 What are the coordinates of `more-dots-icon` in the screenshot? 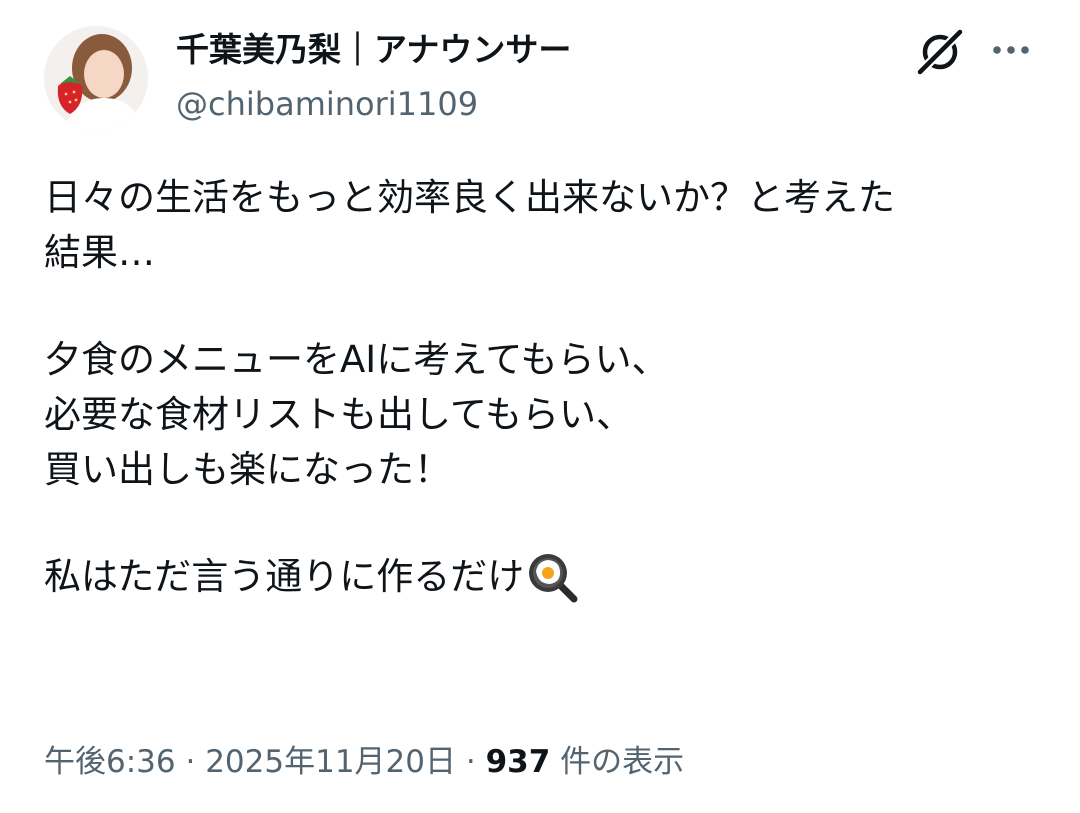 It's located at (1011, 50).